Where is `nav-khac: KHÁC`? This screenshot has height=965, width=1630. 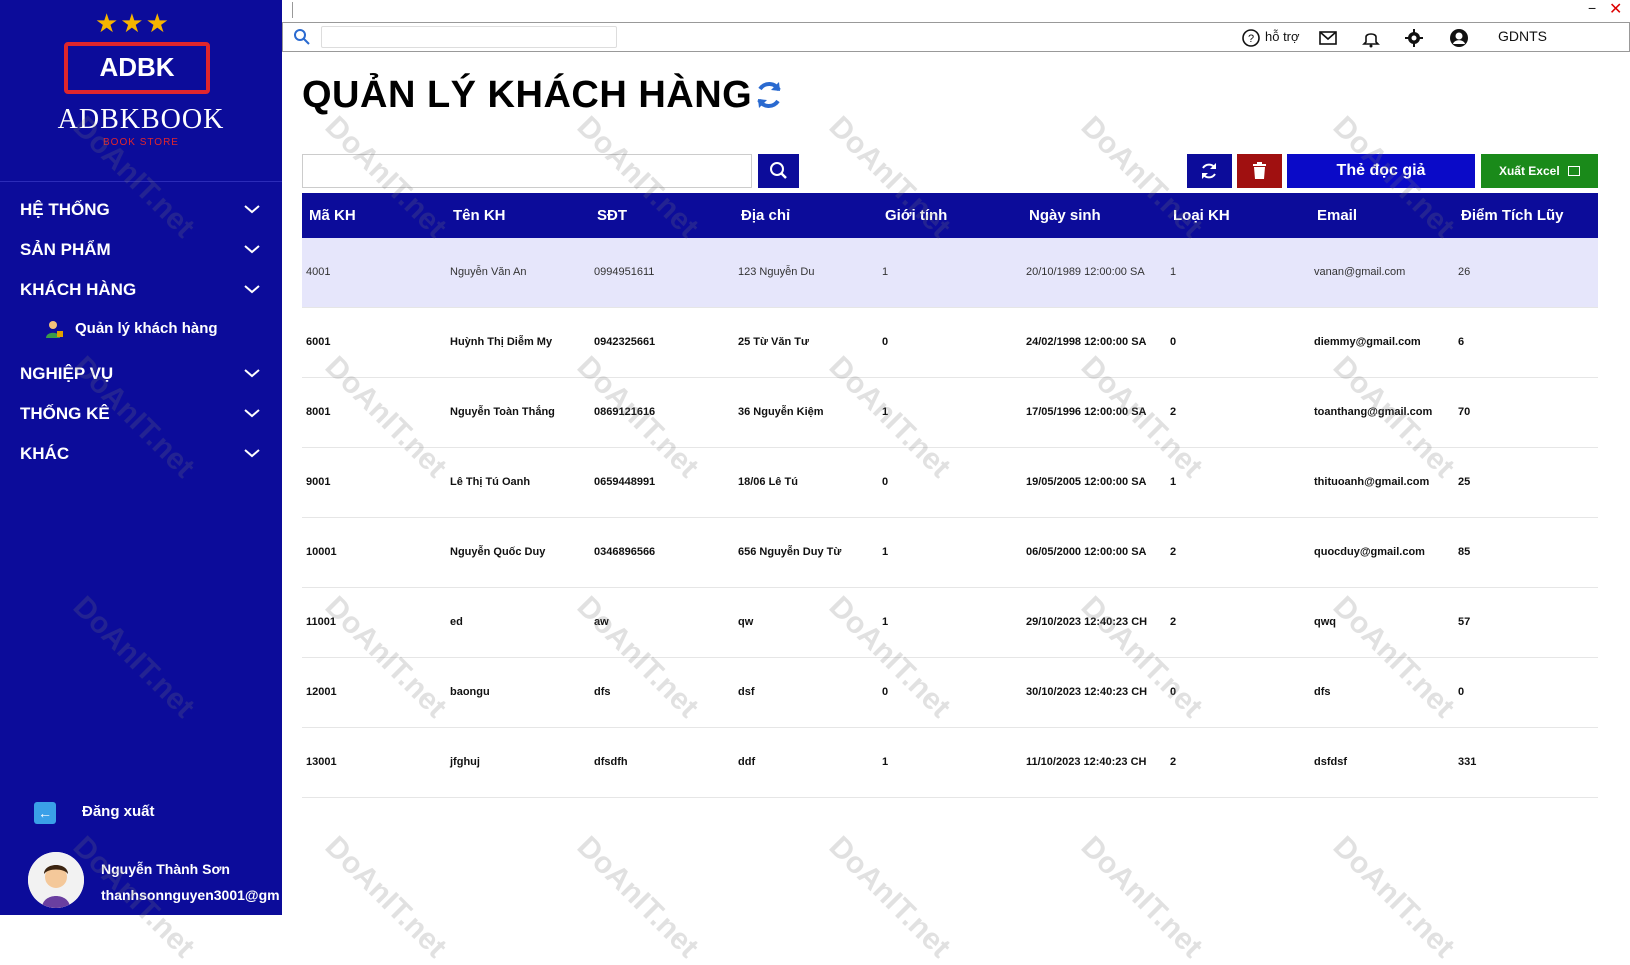
nav-khac: KHÁC is located at coordinates (141, 454).